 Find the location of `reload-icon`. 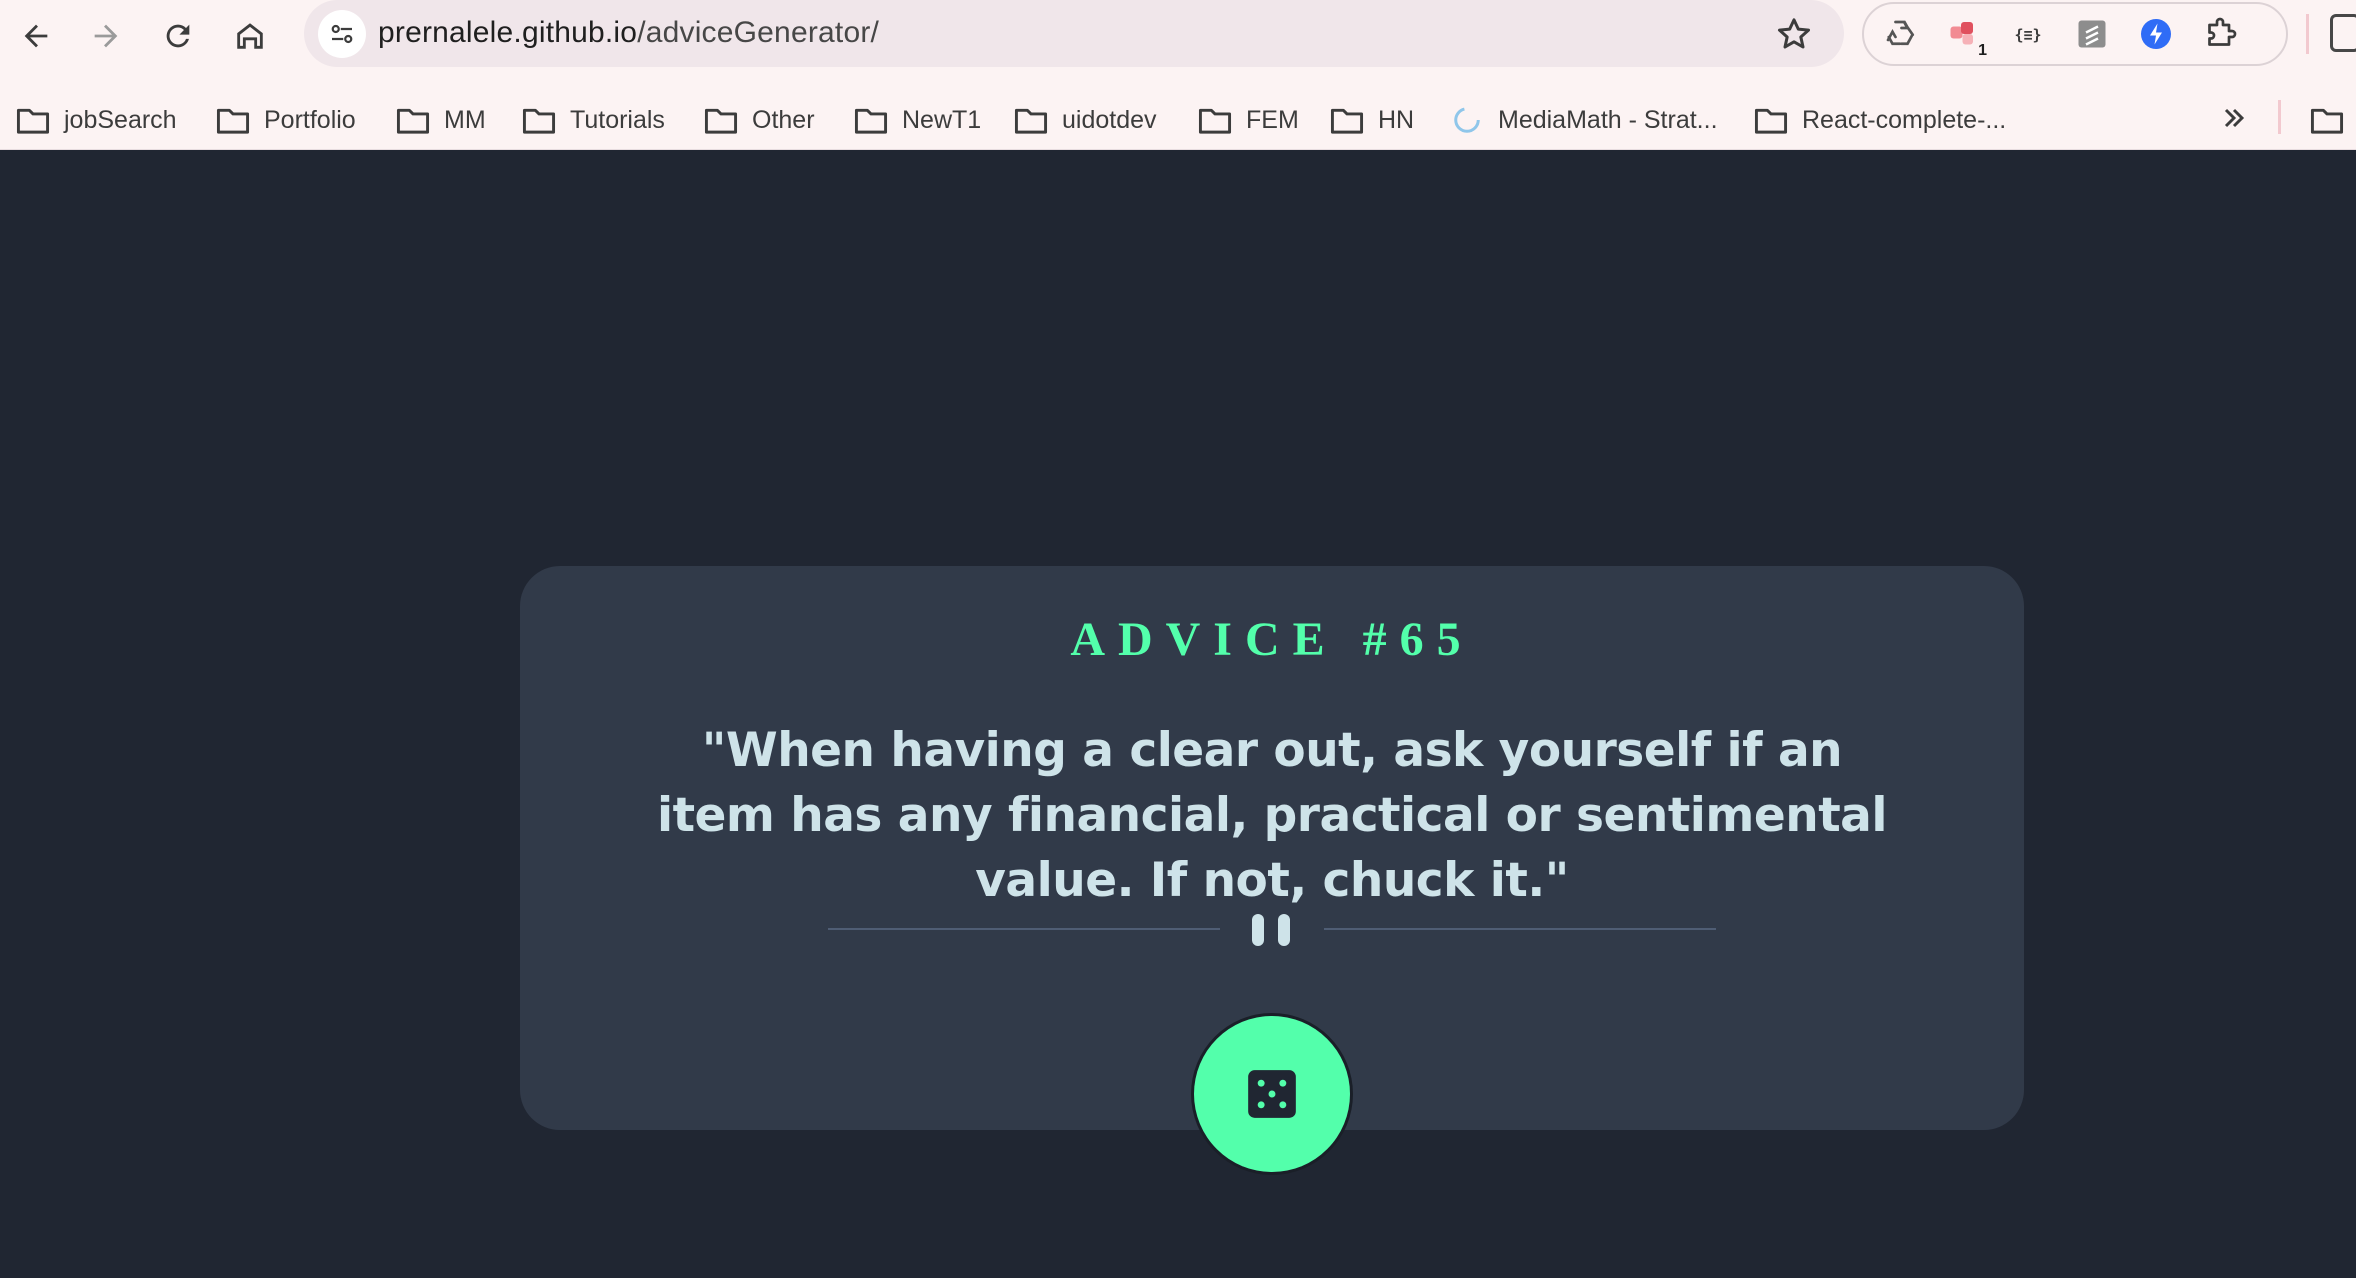

reload-icon is located at coordinates (178, 36).